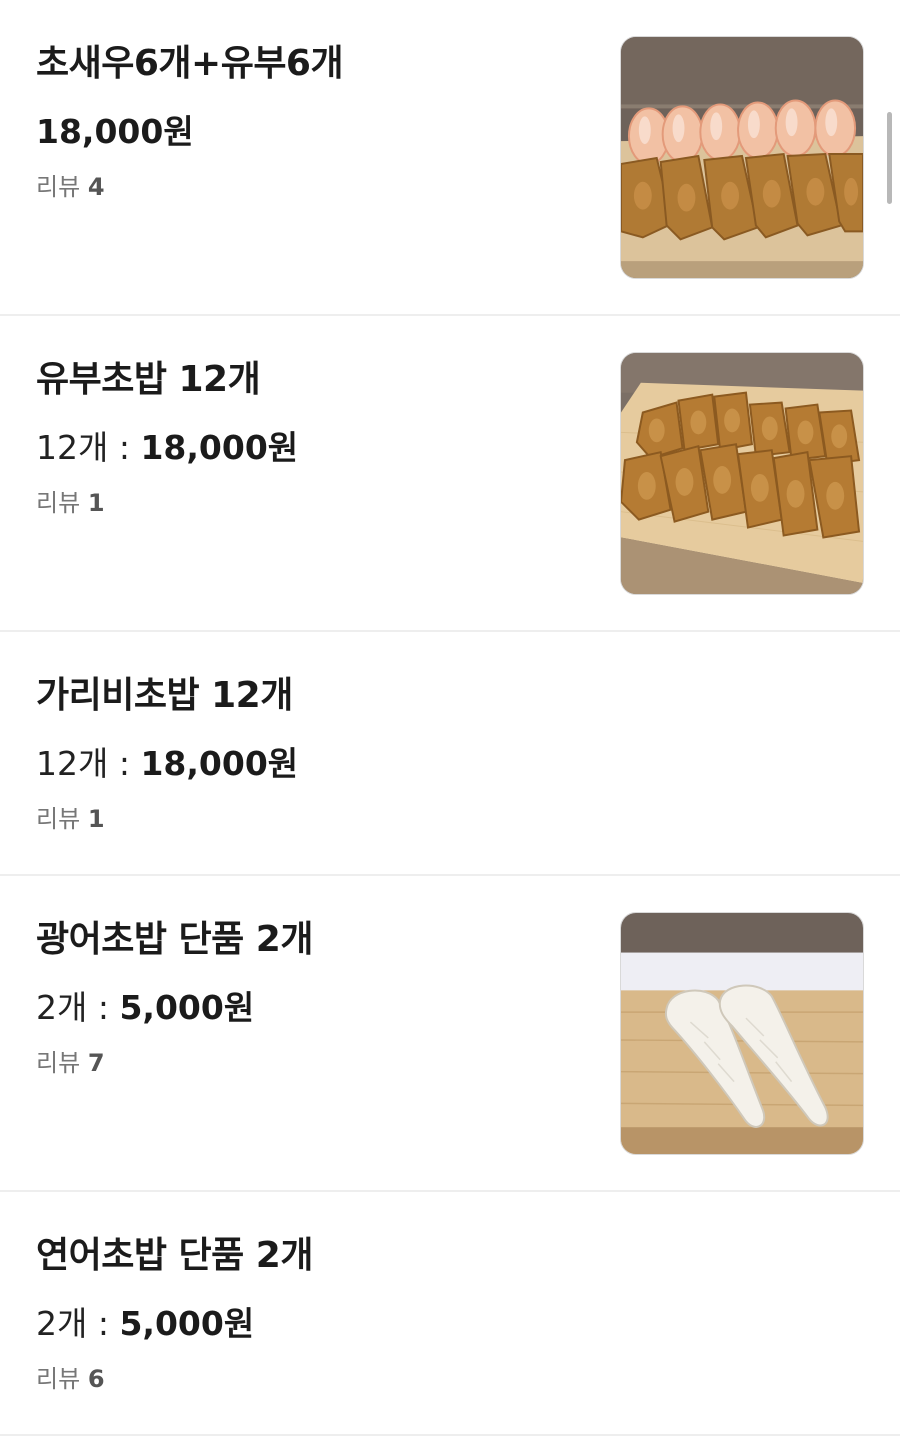 The height and width of the screenshot is (1436, 900). I want to click on menu-item-name: 가리비초밥 12개, so click(164, 695).